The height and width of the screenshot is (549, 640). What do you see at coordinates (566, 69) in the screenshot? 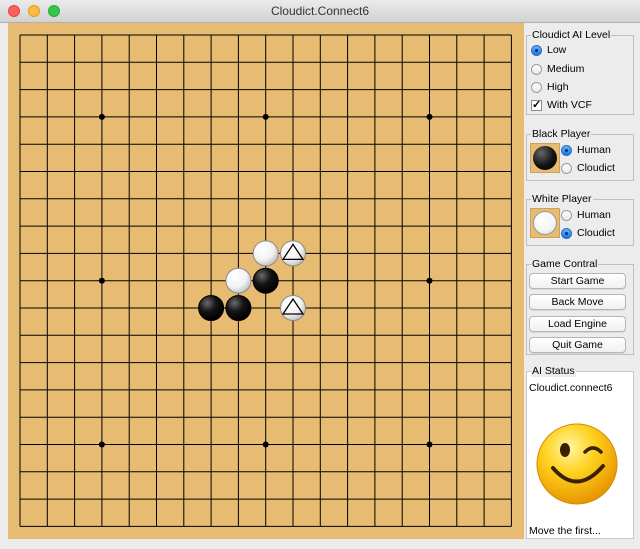
I see `ai-level-medium-label: Medium` at bounding box center [566, 69].